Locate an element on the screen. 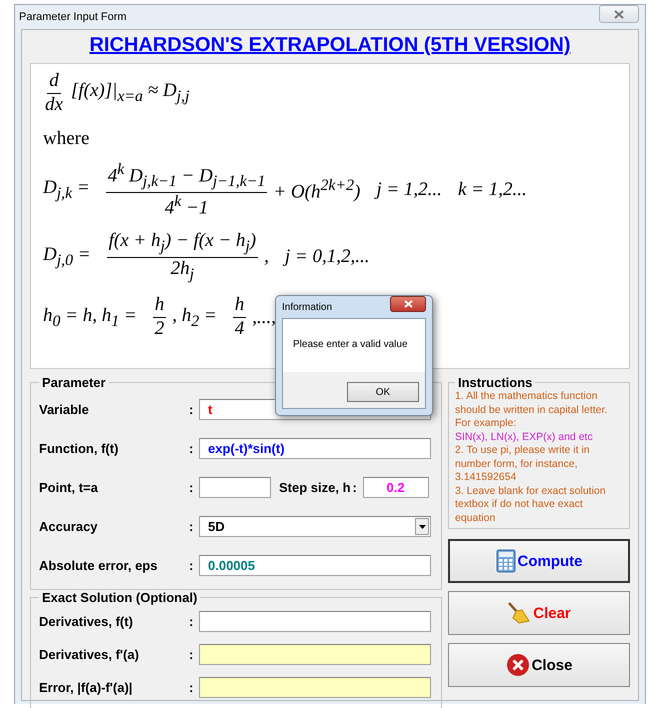 The image size is (660, 708). formula-text: , is located at coordinates (266, 257).